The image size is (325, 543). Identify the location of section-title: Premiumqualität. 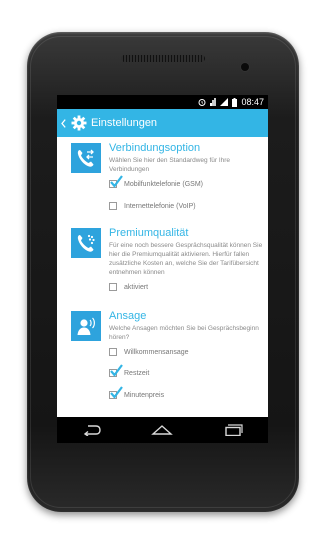
(149, 233).